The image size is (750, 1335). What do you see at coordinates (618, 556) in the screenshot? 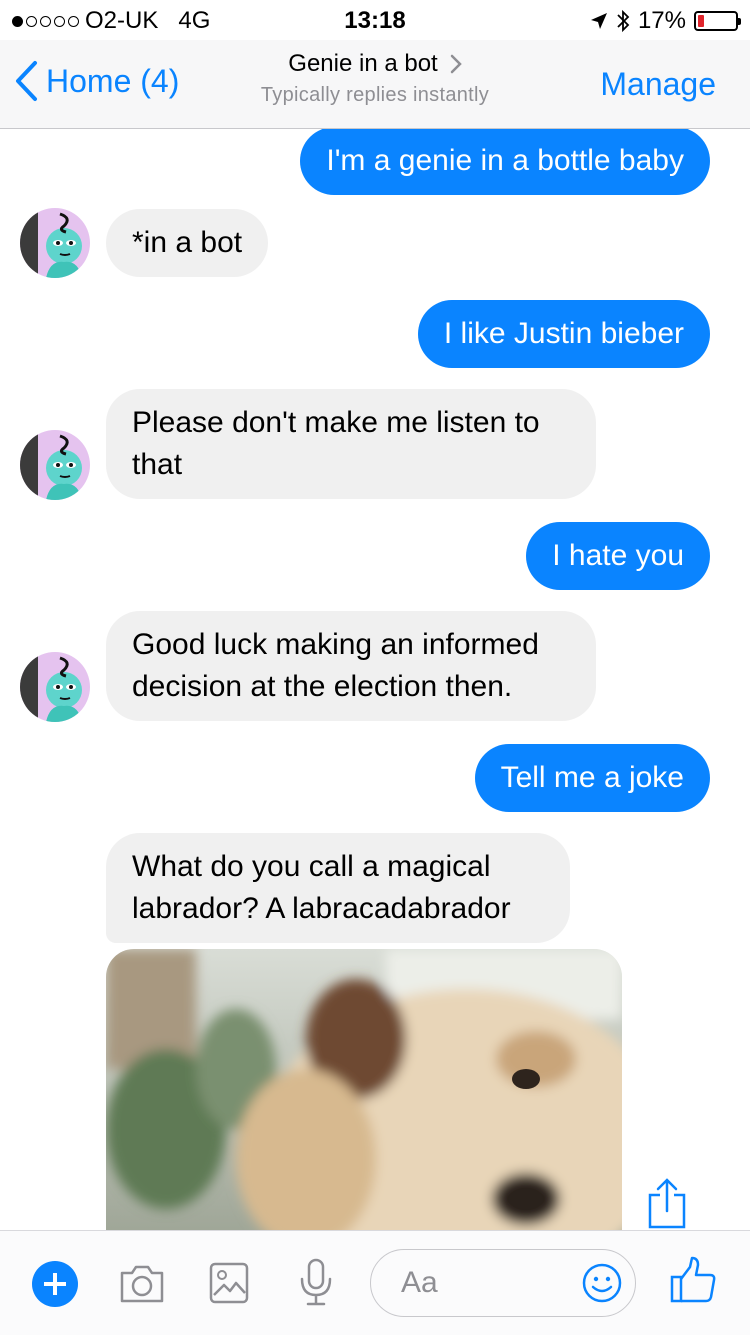
I see `outgoing-message: I hate you` at bounding box center [618, 556].